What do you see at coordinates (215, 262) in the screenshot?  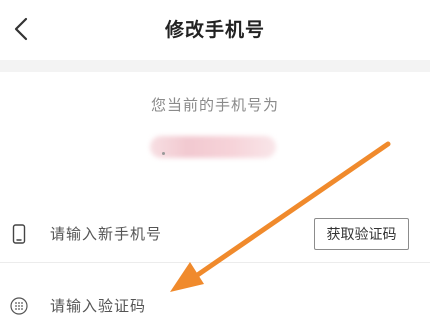 I see `divider` at bounding box center [215, 262].